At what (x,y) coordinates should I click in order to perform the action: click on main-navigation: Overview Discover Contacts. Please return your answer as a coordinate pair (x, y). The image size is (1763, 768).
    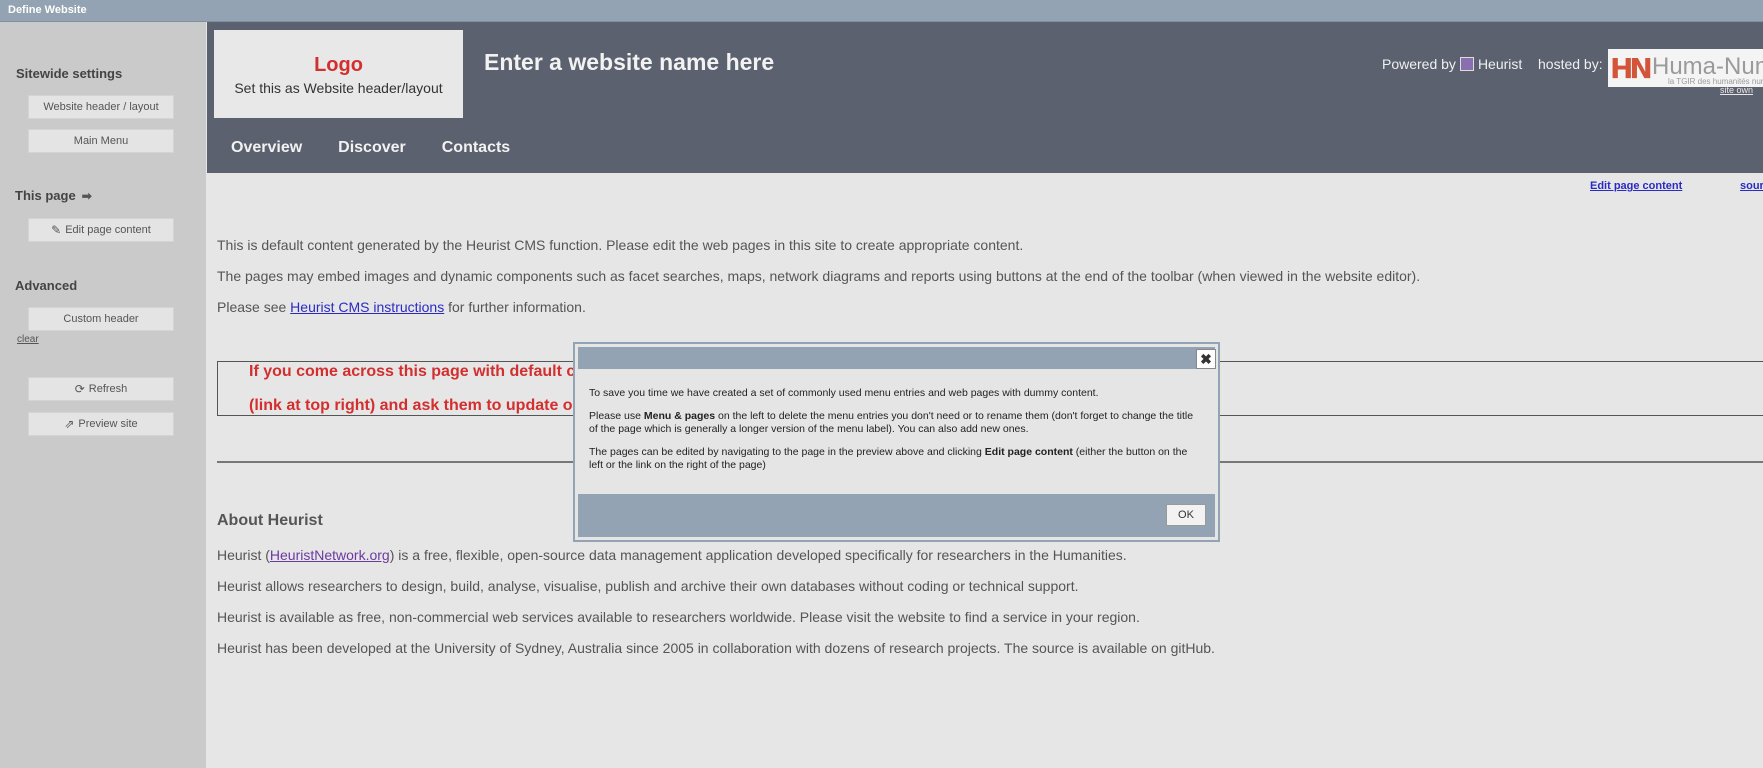
    Looking at the image, I should click on (370, 148).